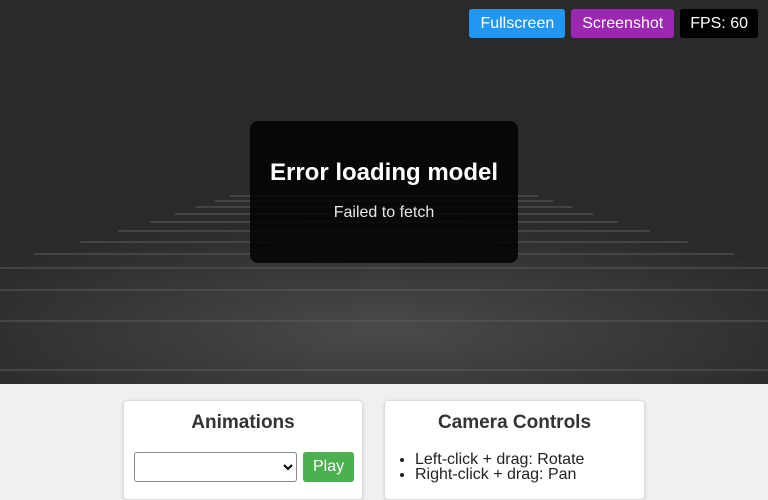 Image resolution: width=768 pixels, height=500 pixels. I want to click on error-dialog: Error loading model Failed to fetch, so click(384, 192).